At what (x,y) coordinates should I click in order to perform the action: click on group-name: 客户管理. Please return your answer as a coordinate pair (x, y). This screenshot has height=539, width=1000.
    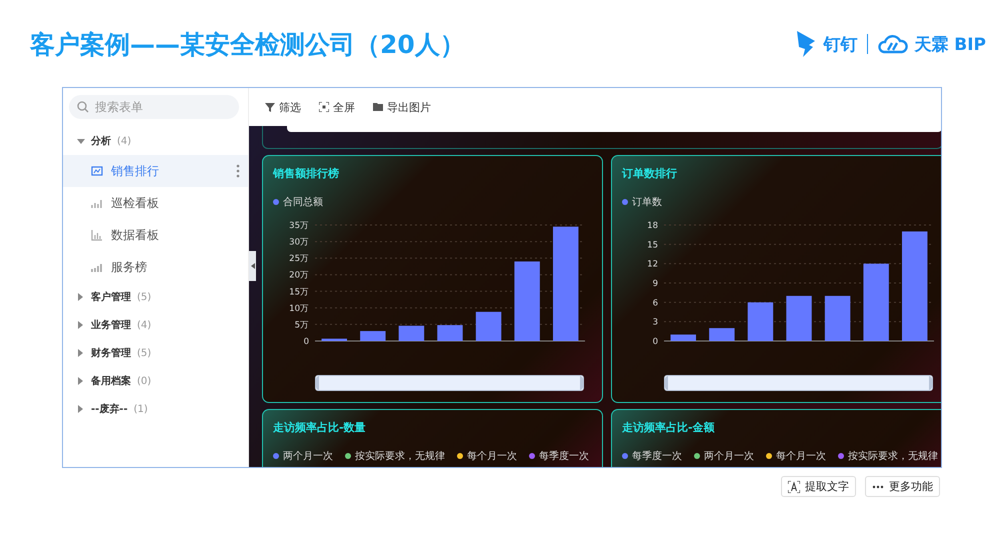
    Looking at the image, I should click on (111, 297).